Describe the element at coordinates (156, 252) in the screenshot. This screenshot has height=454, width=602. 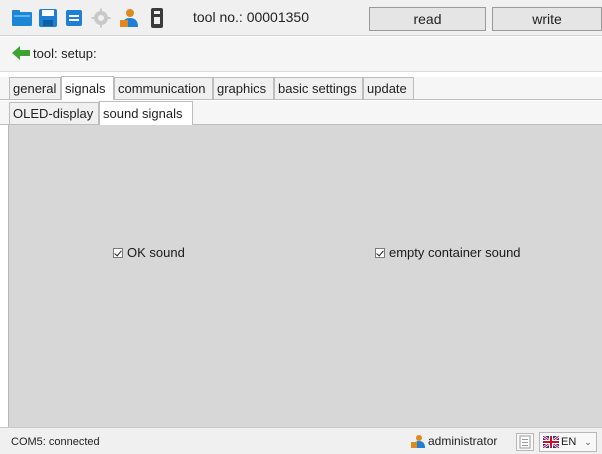
I see `ok-sound-label: OK sound` at that location.